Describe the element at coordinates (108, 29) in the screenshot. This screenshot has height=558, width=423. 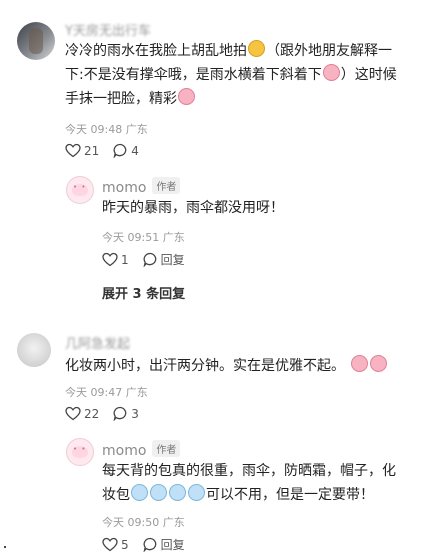
I see `username: Y天房无出行车` at that location.